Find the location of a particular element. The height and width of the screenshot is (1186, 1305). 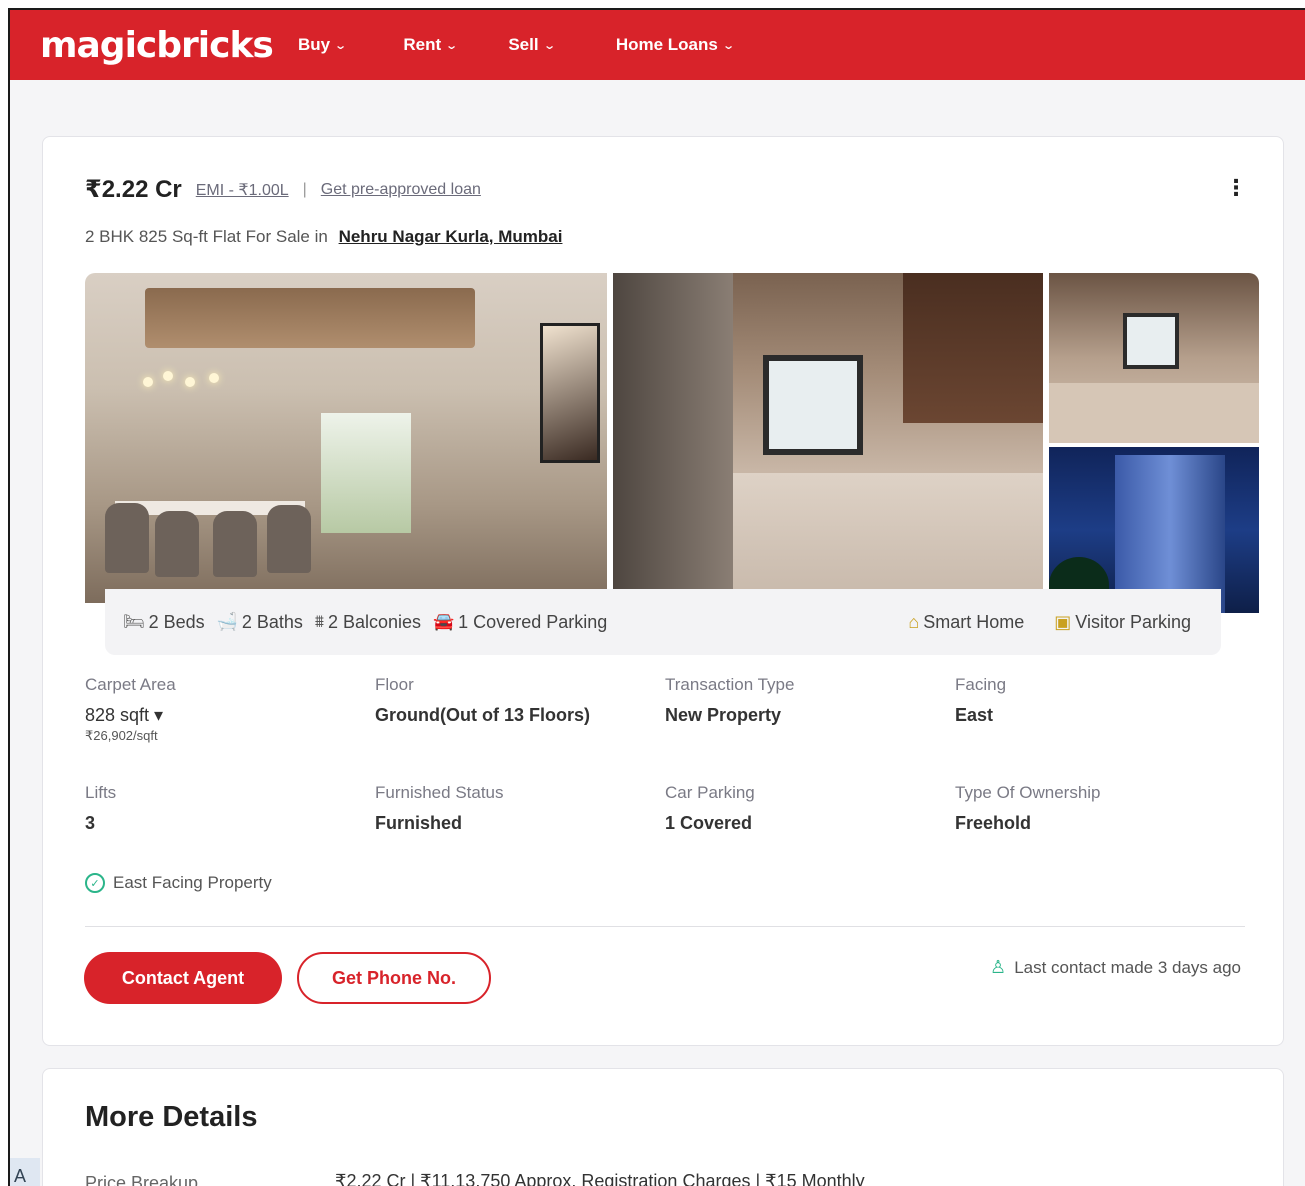

parking-amenity: 🚘 1 Covered Parking is located at coordinates (520, 622).